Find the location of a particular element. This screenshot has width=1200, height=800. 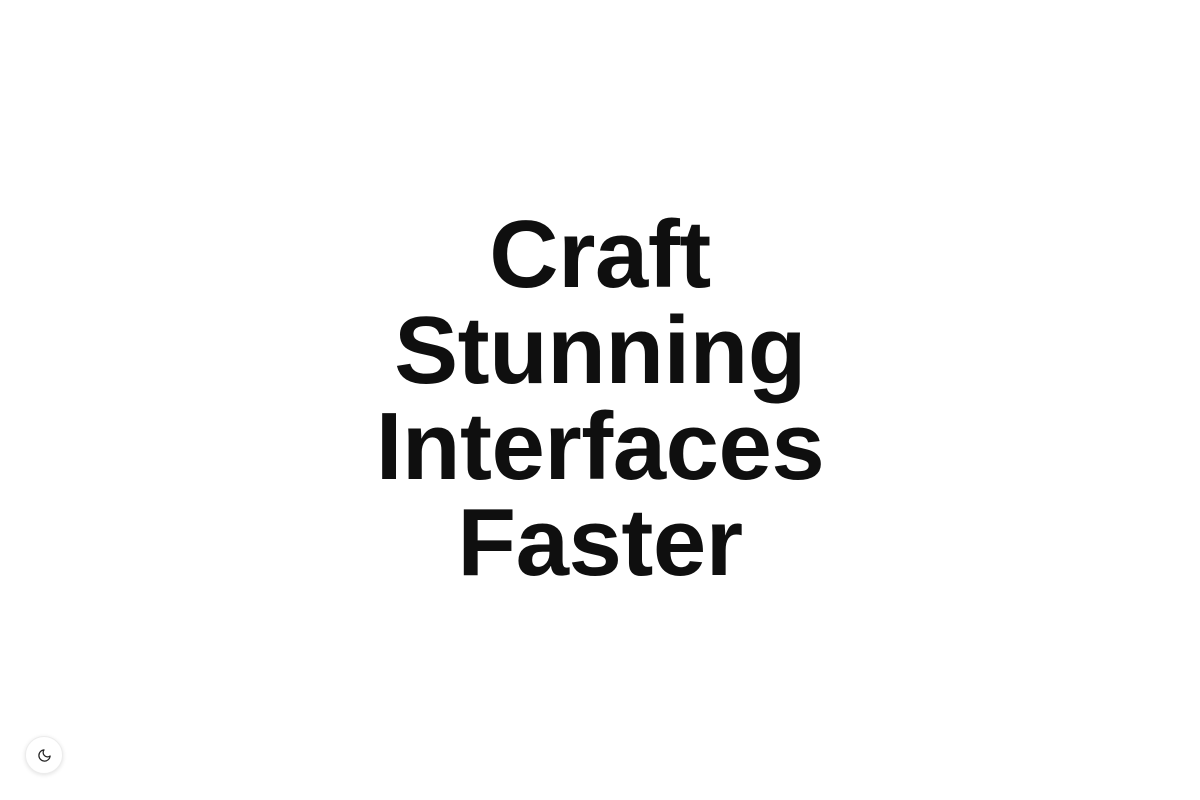

hero-line-4: Faster is located at coordinates (600, 542).